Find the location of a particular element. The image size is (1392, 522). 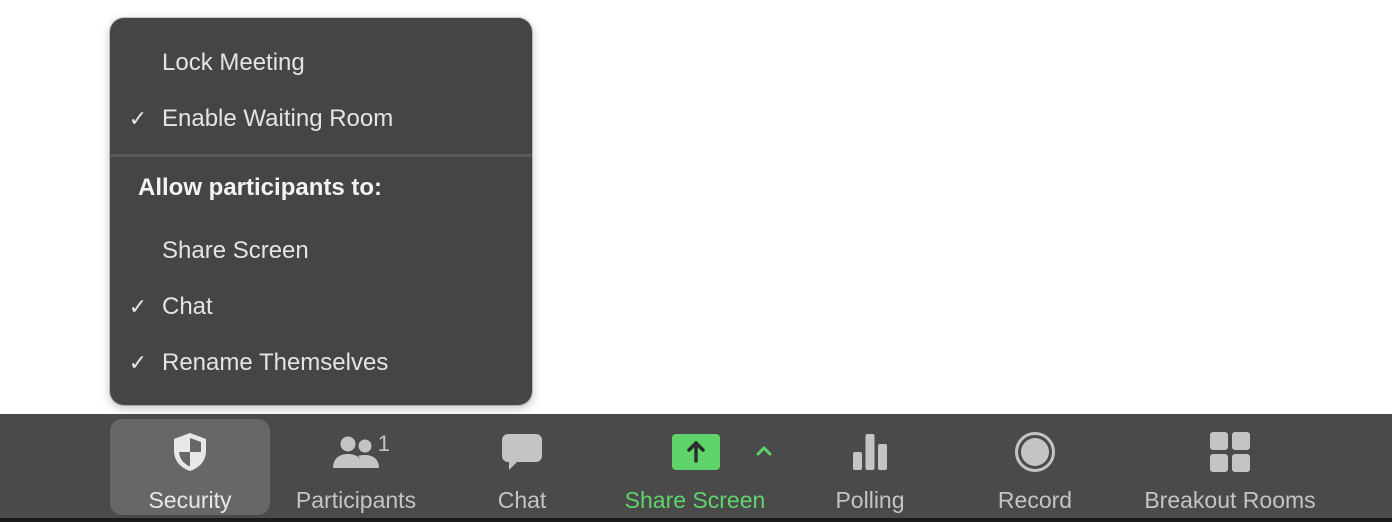

breakout-rooms-button: Breakout Rooms is located at coordinates (1230, 467).